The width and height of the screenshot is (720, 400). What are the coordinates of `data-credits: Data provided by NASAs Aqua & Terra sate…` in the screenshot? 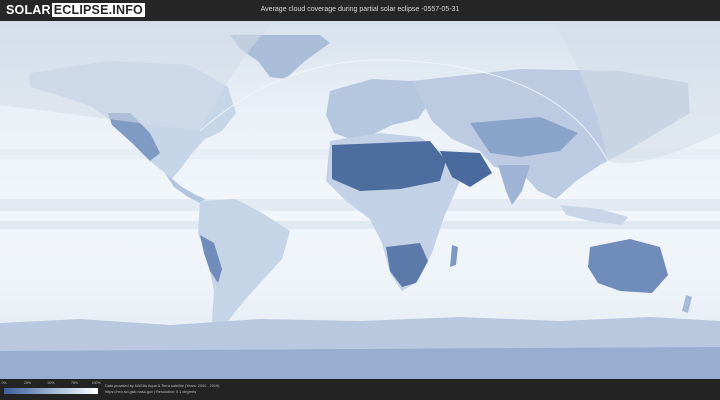 It's located at (162, 389).